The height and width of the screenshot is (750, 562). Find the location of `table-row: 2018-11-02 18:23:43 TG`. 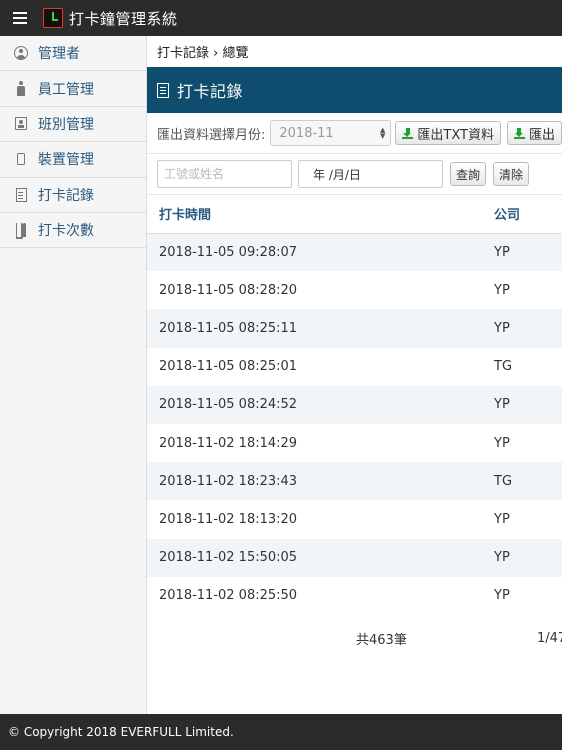

table-row: 2018-11-02 18:23:43 TG is located at coordinates (354, 481).